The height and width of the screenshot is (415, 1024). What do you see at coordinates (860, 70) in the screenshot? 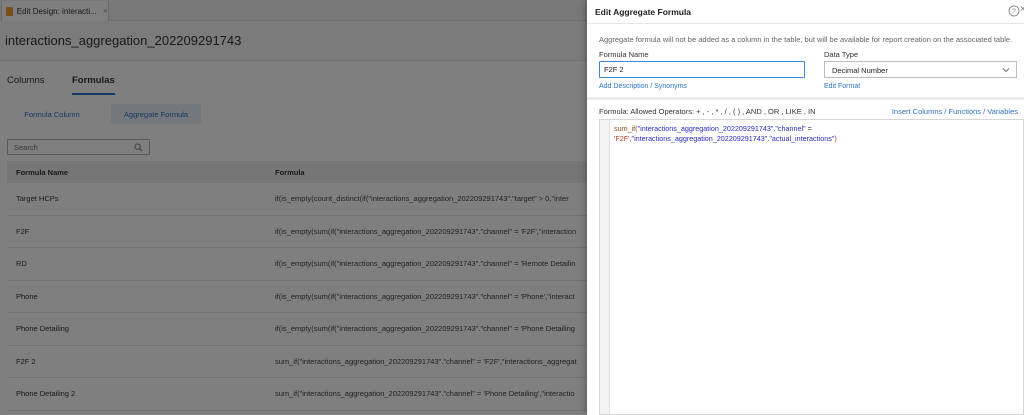
I see `data-type-value: Decimal Number` at bounding box center [860, 70].